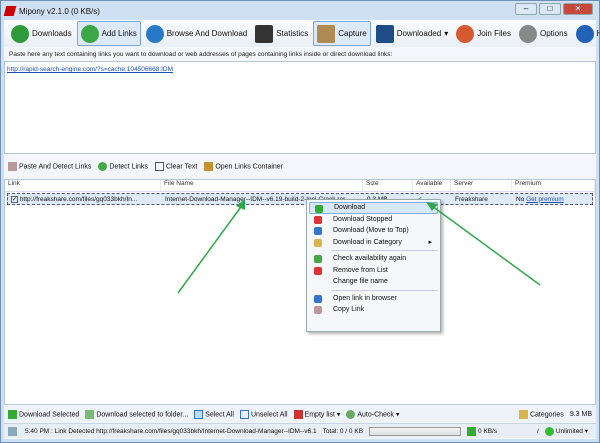 The width and height of the screenshot is (600, 443). Describe the element at coordinates (373, 310) in the screenshot. I see `menu-item-copy-link: Copy Link` at that location.